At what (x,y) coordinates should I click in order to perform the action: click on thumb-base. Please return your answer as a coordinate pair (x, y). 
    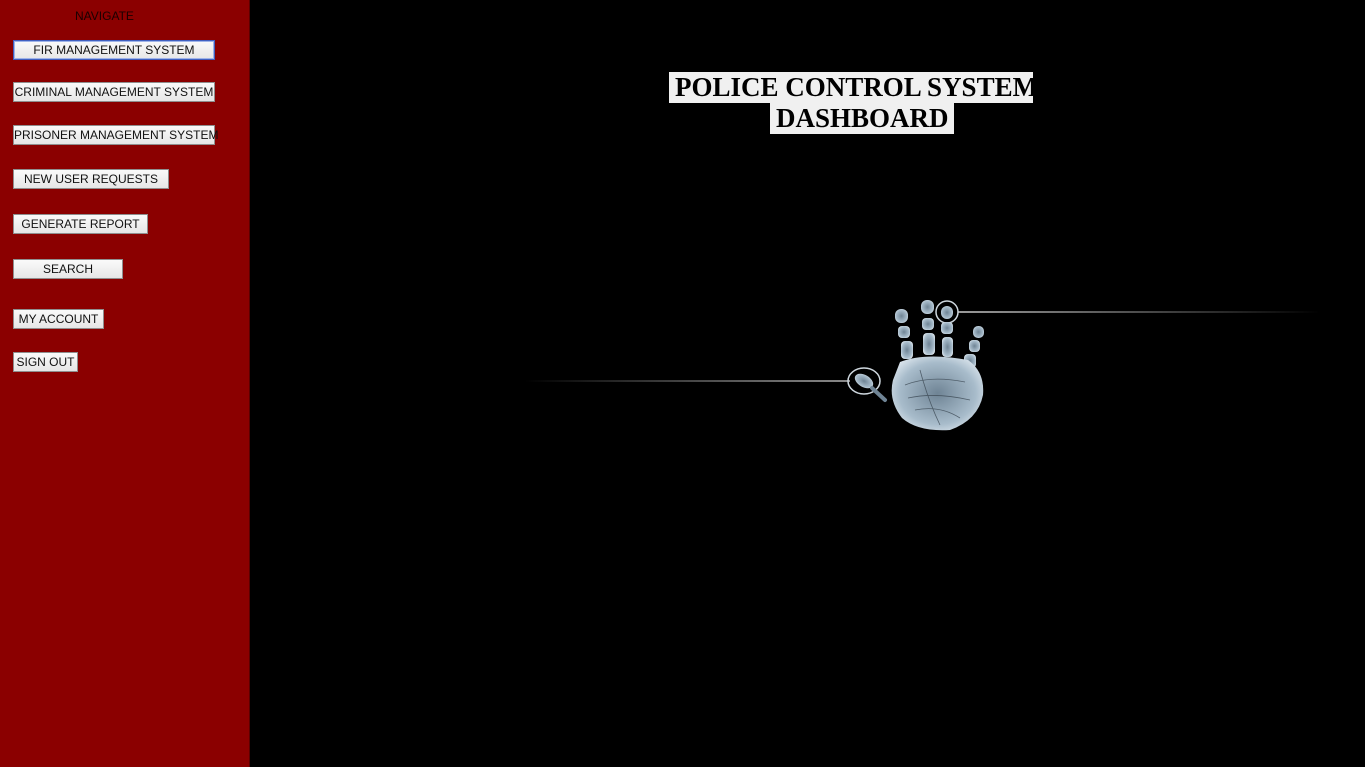
    Looking at the image, I should click on (878, 394).